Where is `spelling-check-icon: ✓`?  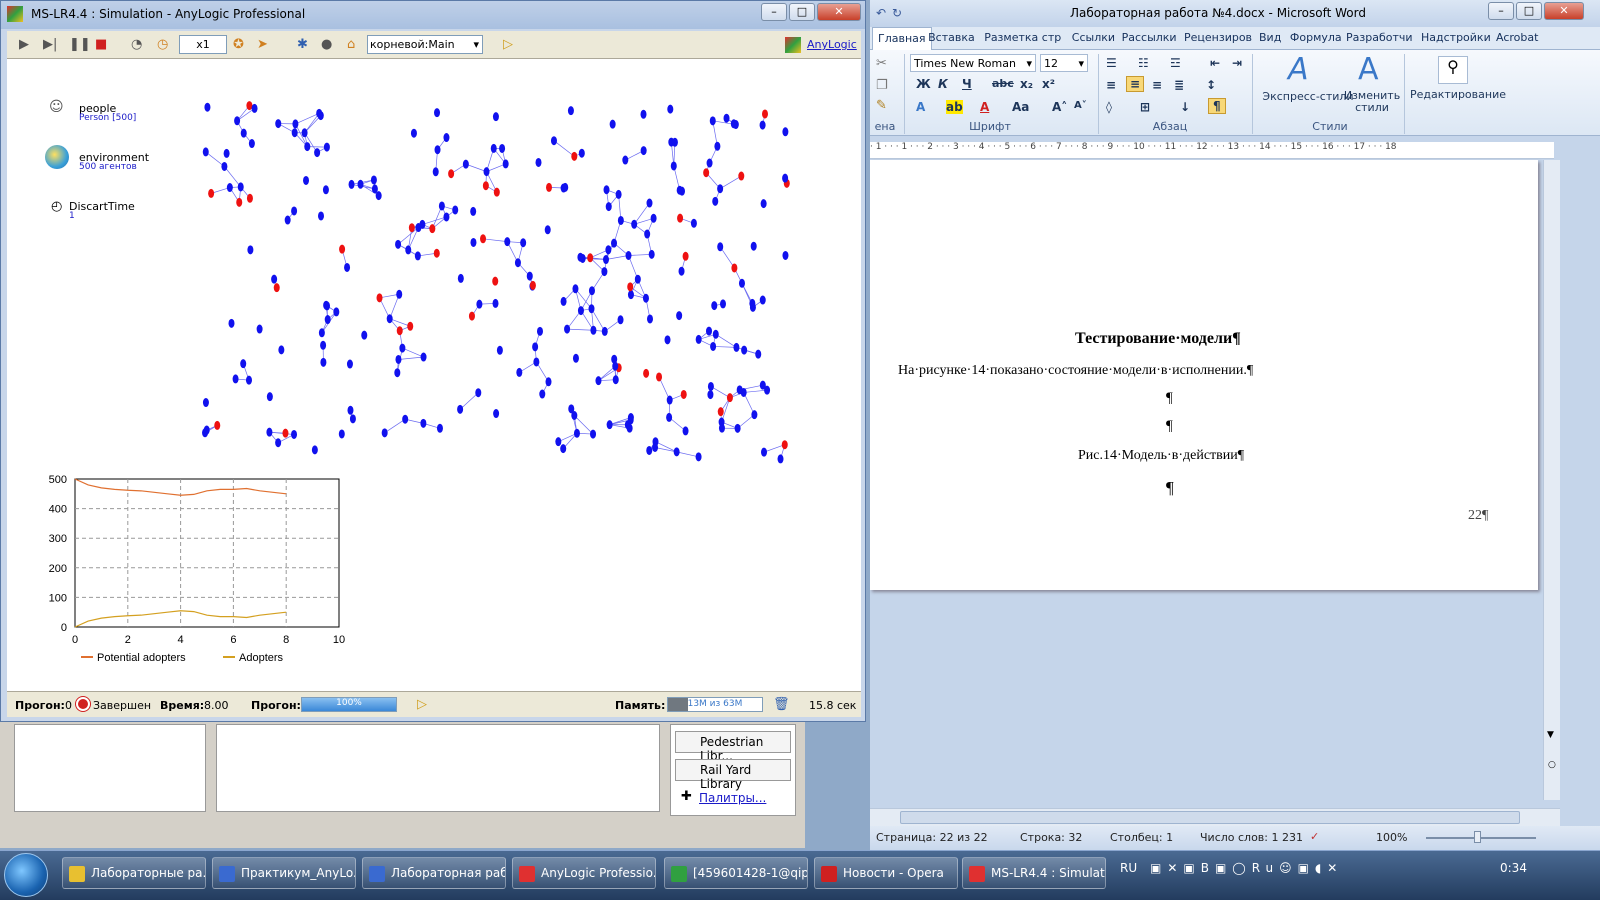
spelling-check-icon: ✓ is located at coordinates (1314, 836).